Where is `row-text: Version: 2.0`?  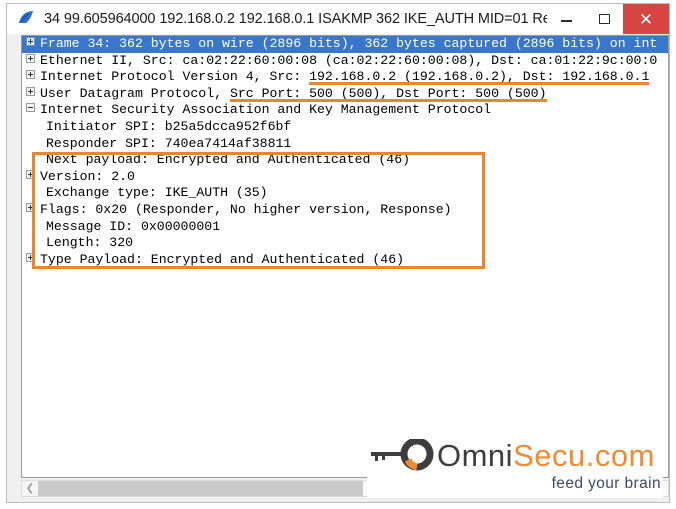 row-text: Version: 2.0 is located at coordinates (87, 176).